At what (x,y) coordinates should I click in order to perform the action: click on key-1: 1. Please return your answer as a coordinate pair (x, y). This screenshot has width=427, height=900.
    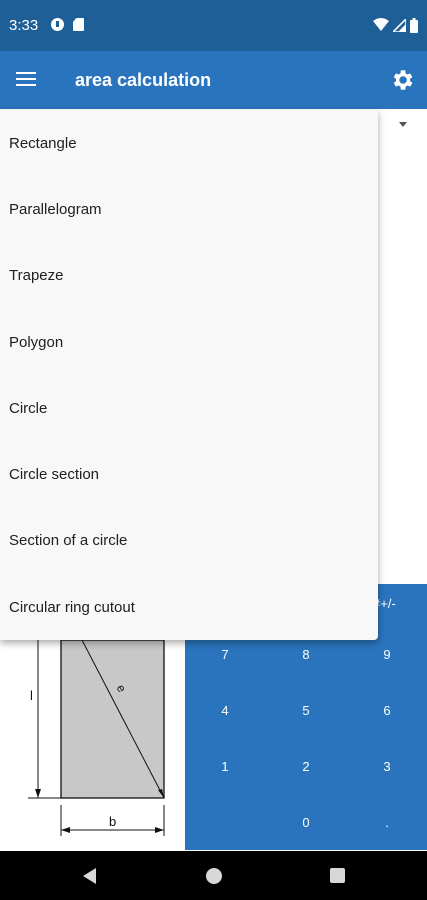
    Looking at the image, I should click on (225, 767).